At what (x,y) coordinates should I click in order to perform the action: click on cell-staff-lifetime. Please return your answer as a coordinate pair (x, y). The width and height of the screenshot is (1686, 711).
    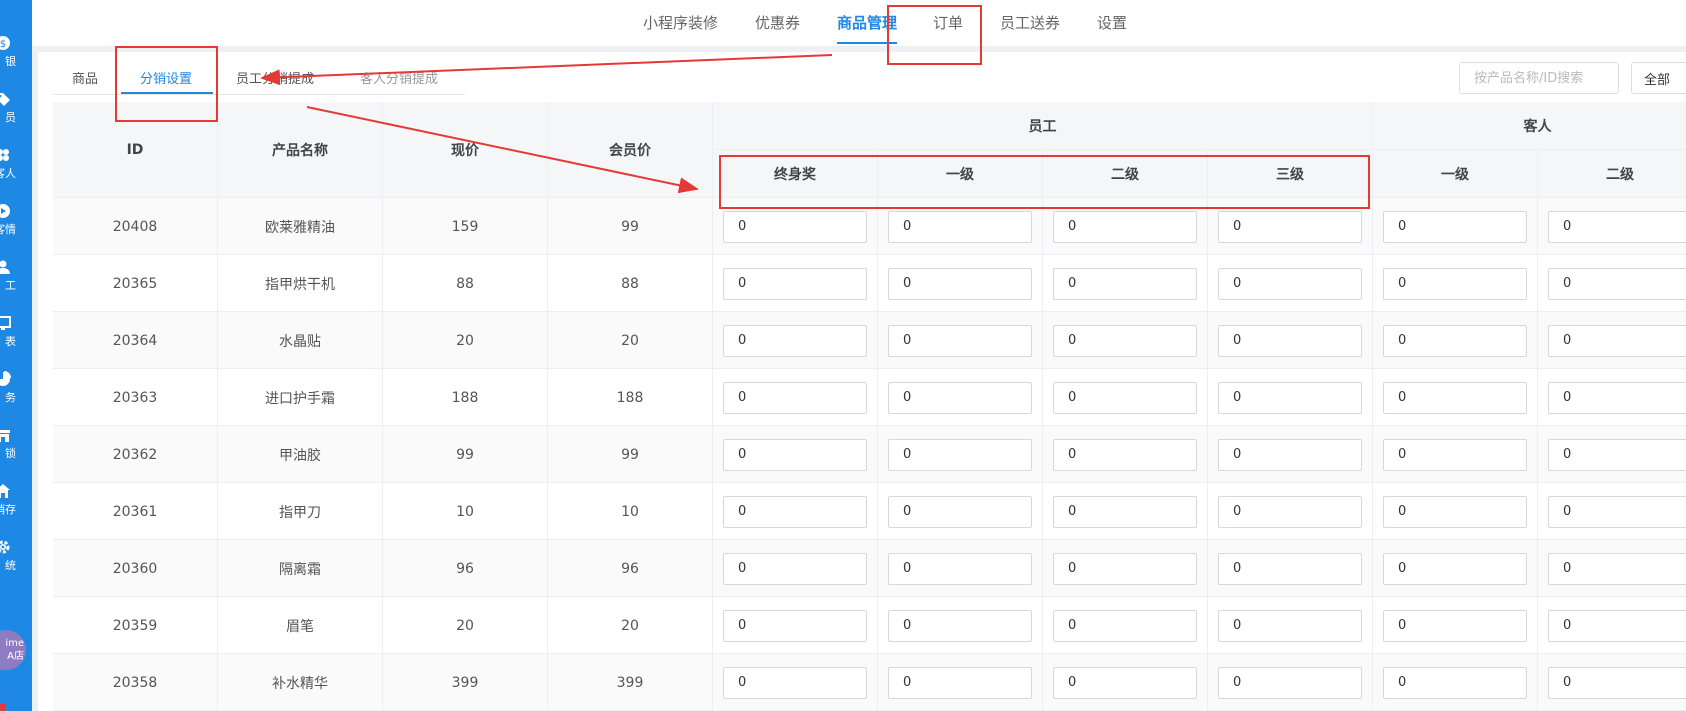
    Looking at the image, I should click on (795, 340).